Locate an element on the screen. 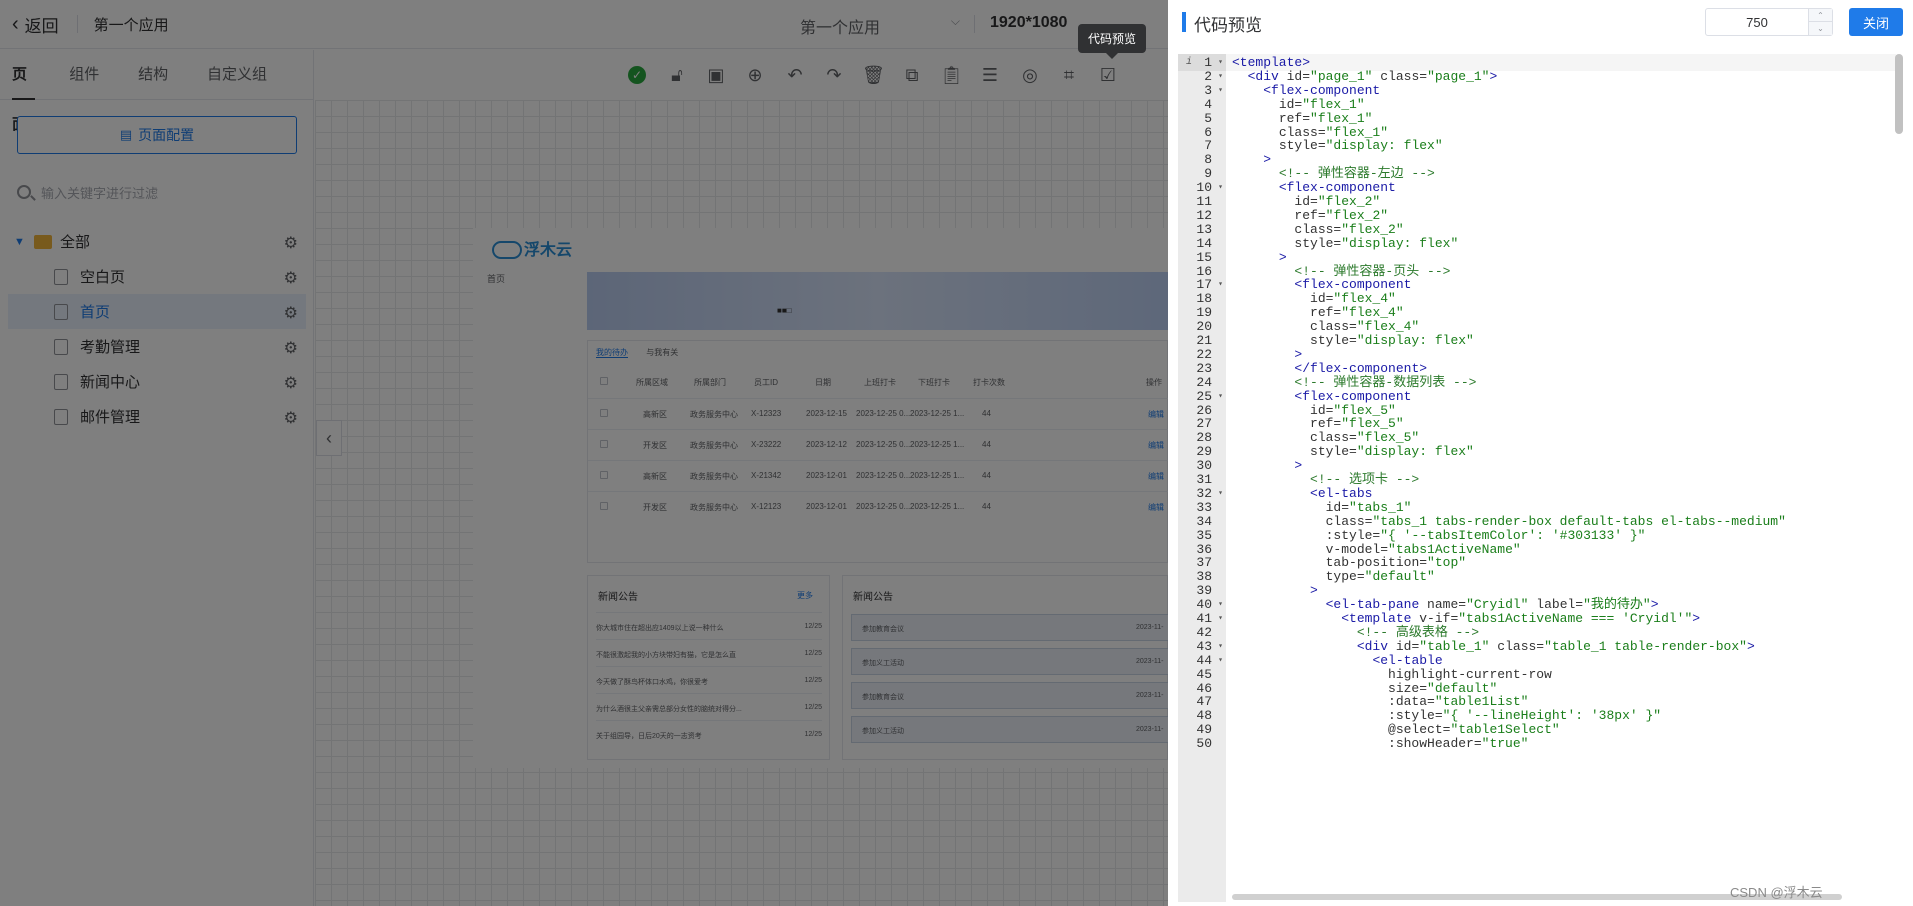 This screenshot has width=1913, height=906. increase-icon: ⌃ is located at coordinates (1820, 15).